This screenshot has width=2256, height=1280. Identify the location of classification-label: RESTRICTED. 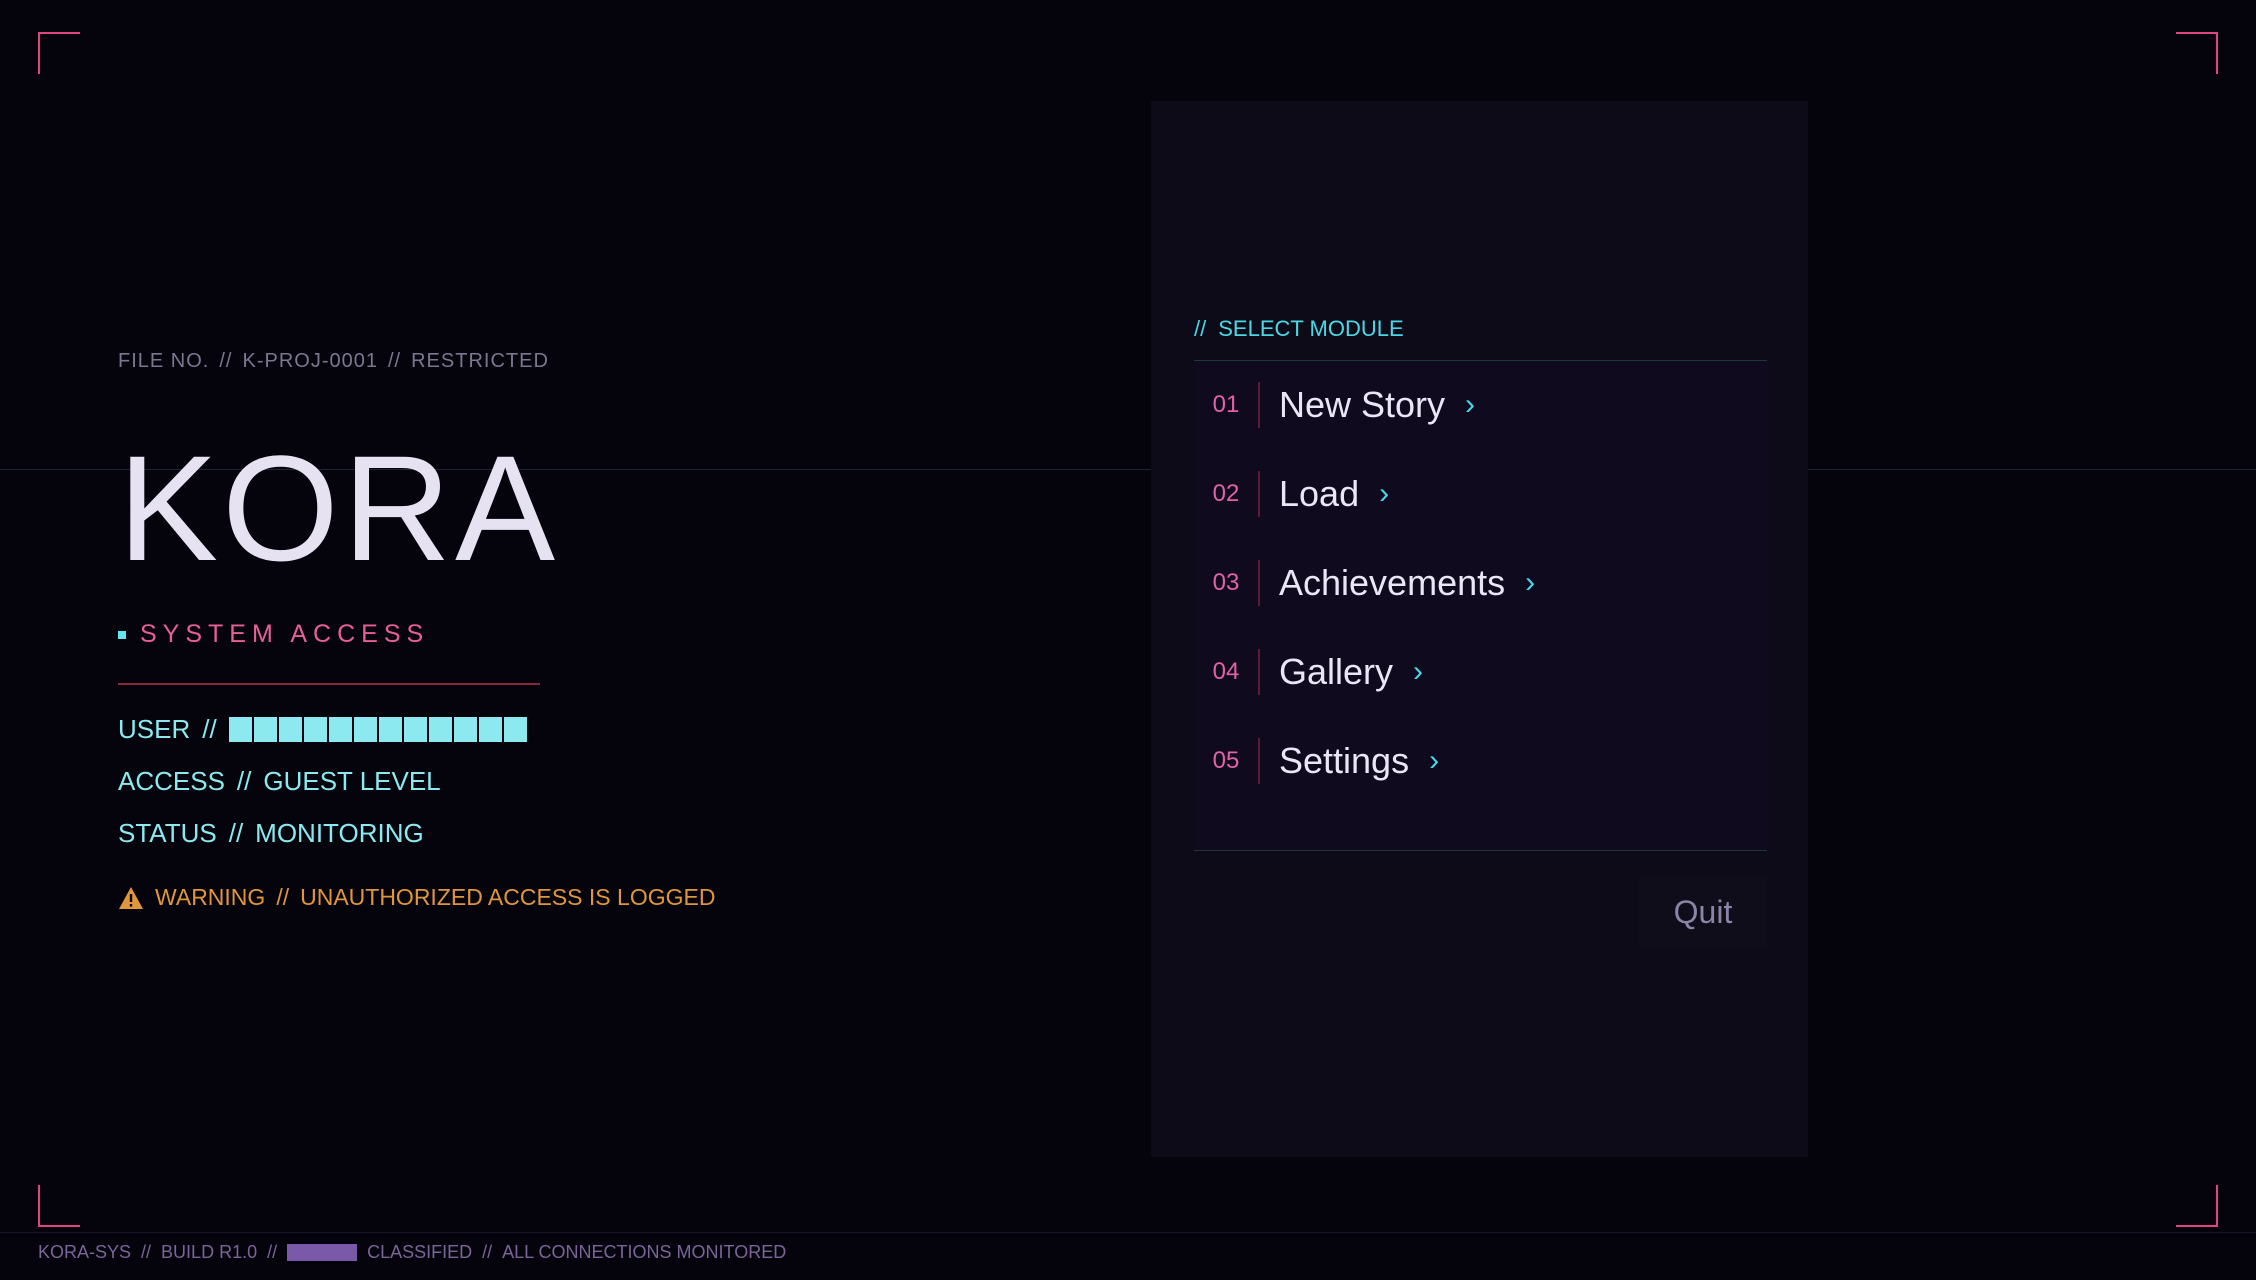
(480, 361).